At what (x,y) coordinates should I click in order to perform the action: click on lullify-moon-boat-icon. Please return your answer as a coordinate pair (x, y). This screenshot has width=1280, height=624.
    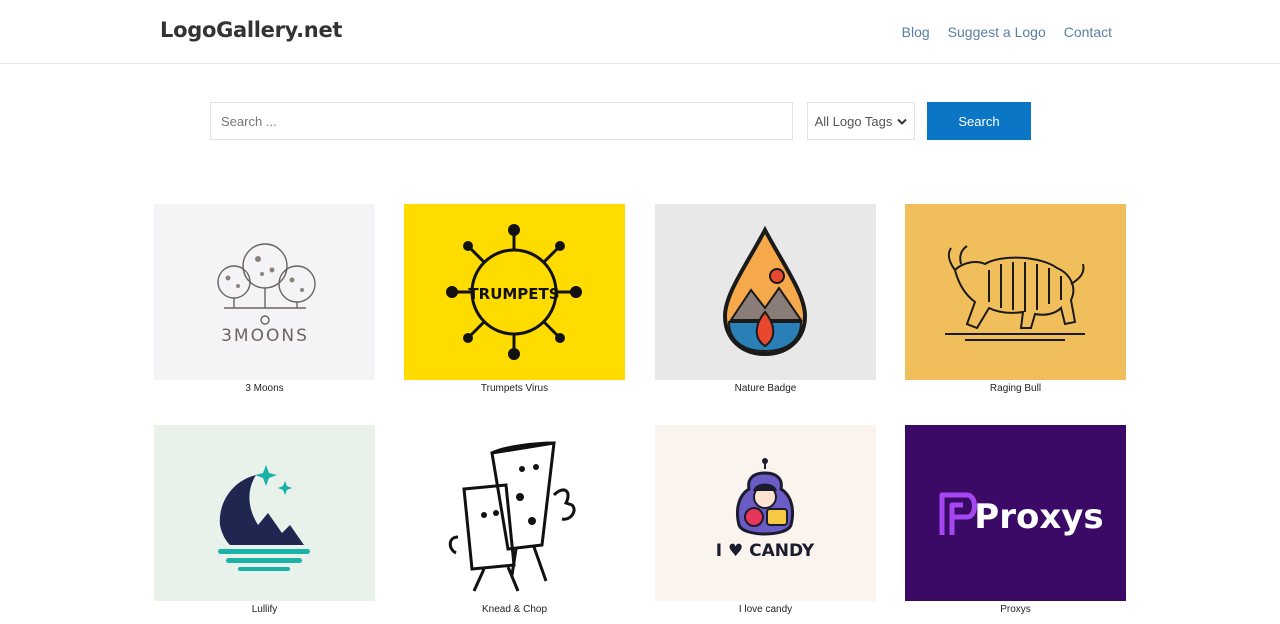
    Looking at the image, I should click on (264, 518).